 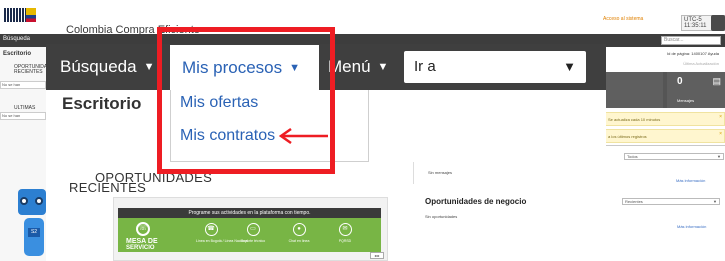 What do you see at coordinates (345, 229) in the screenshot?
I see `mail-icon: ✉` at bounding box center [345, 229].